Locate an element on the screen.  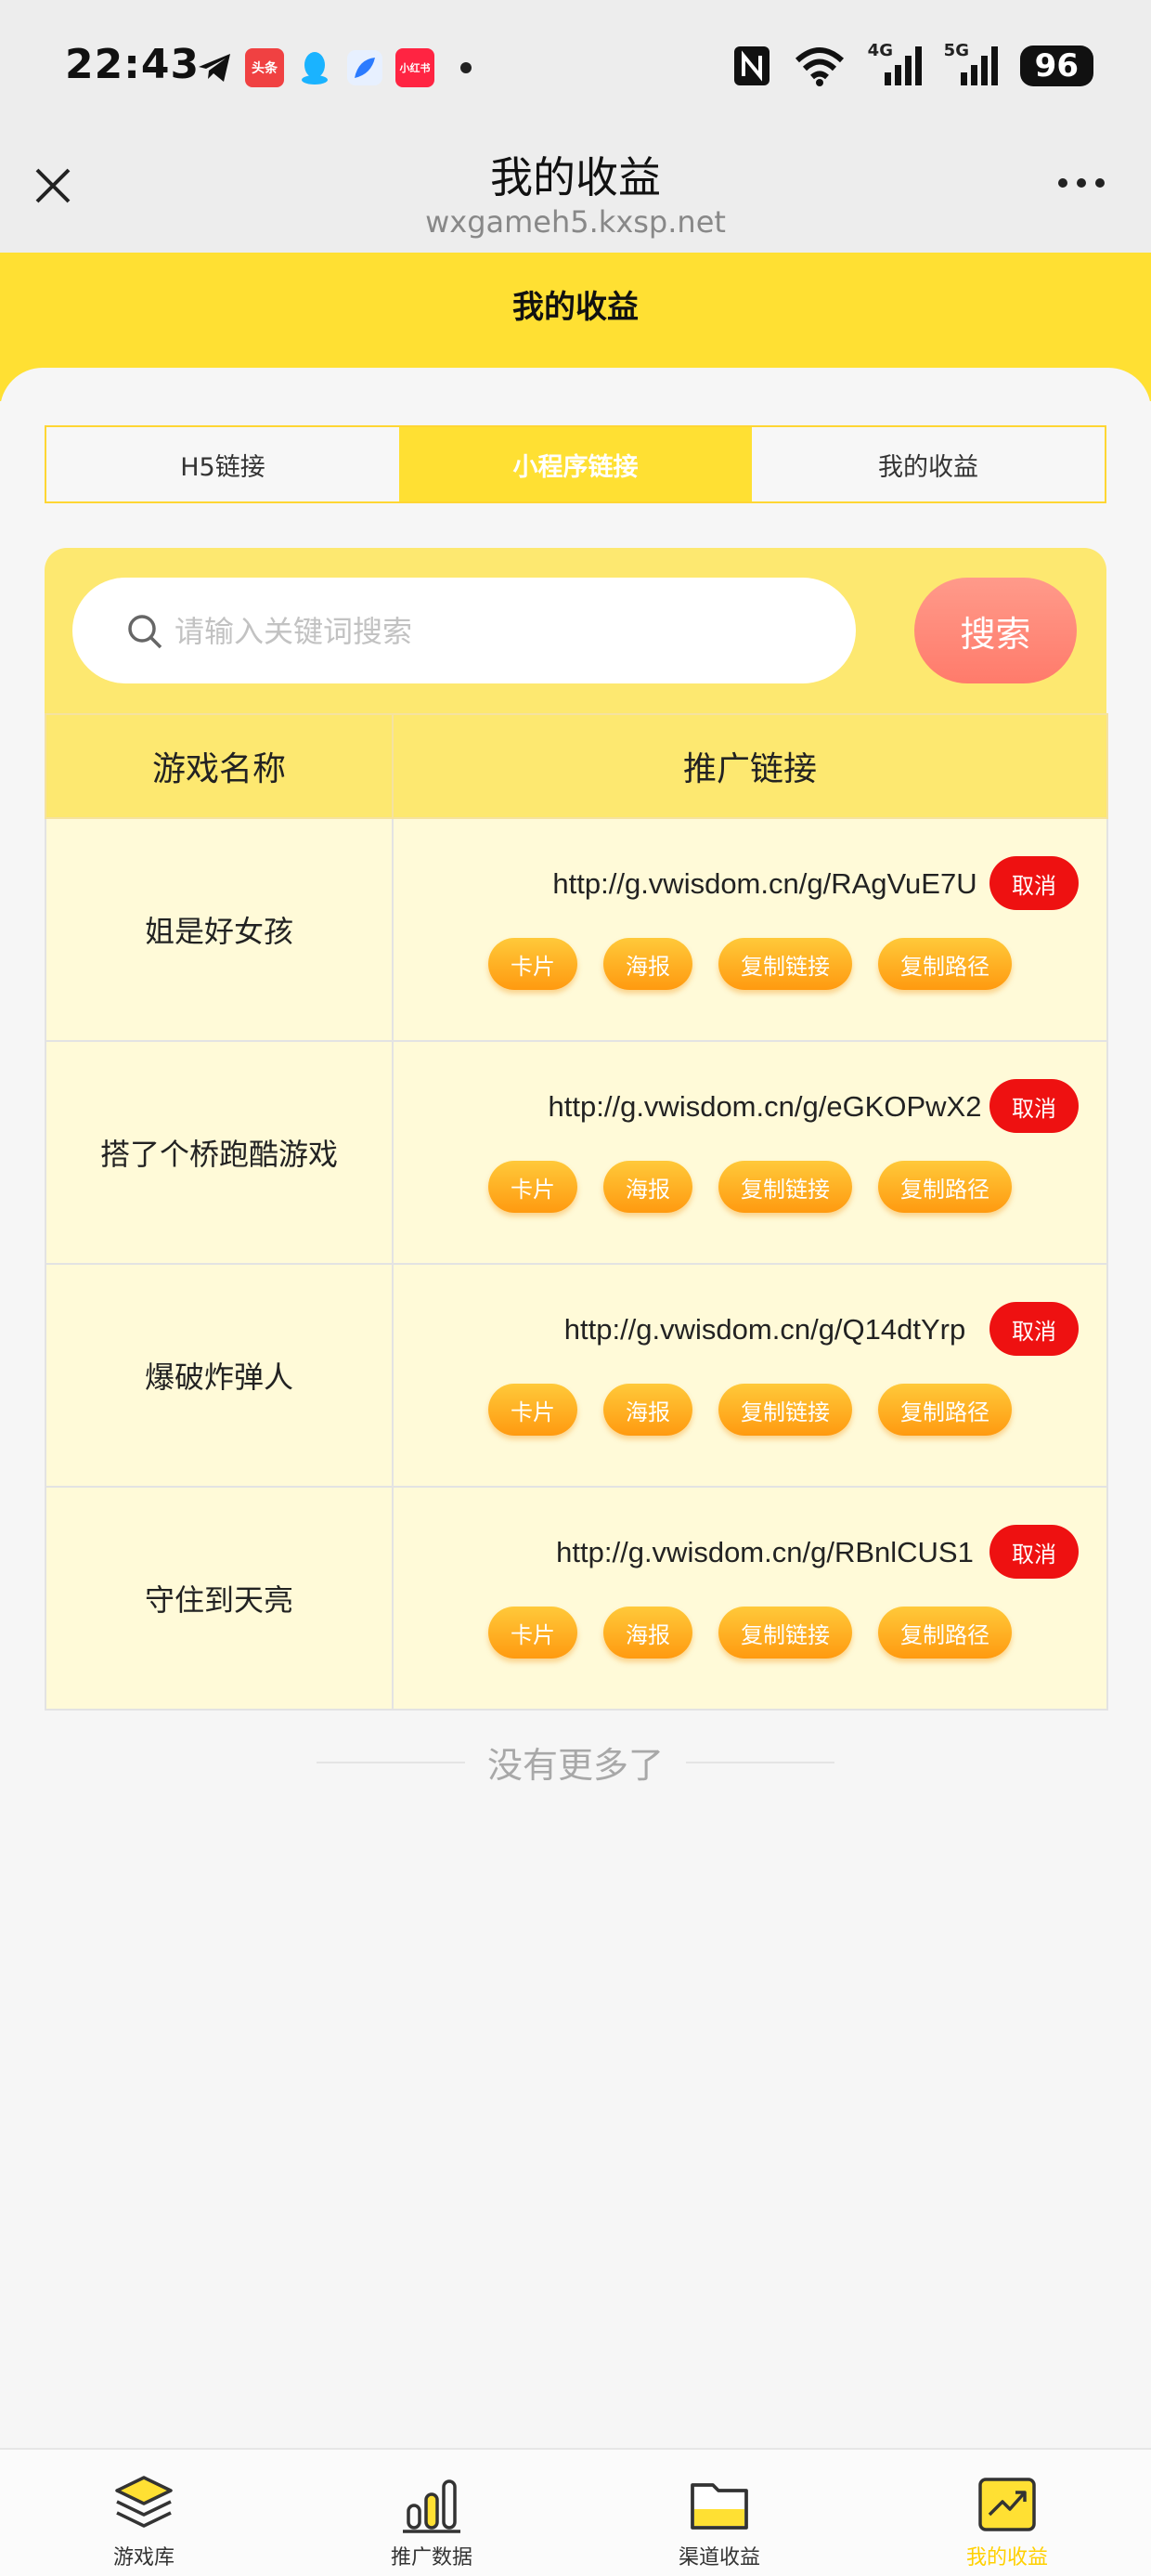
signal-5g-icon: 5G is located at coordinates (971, 64).